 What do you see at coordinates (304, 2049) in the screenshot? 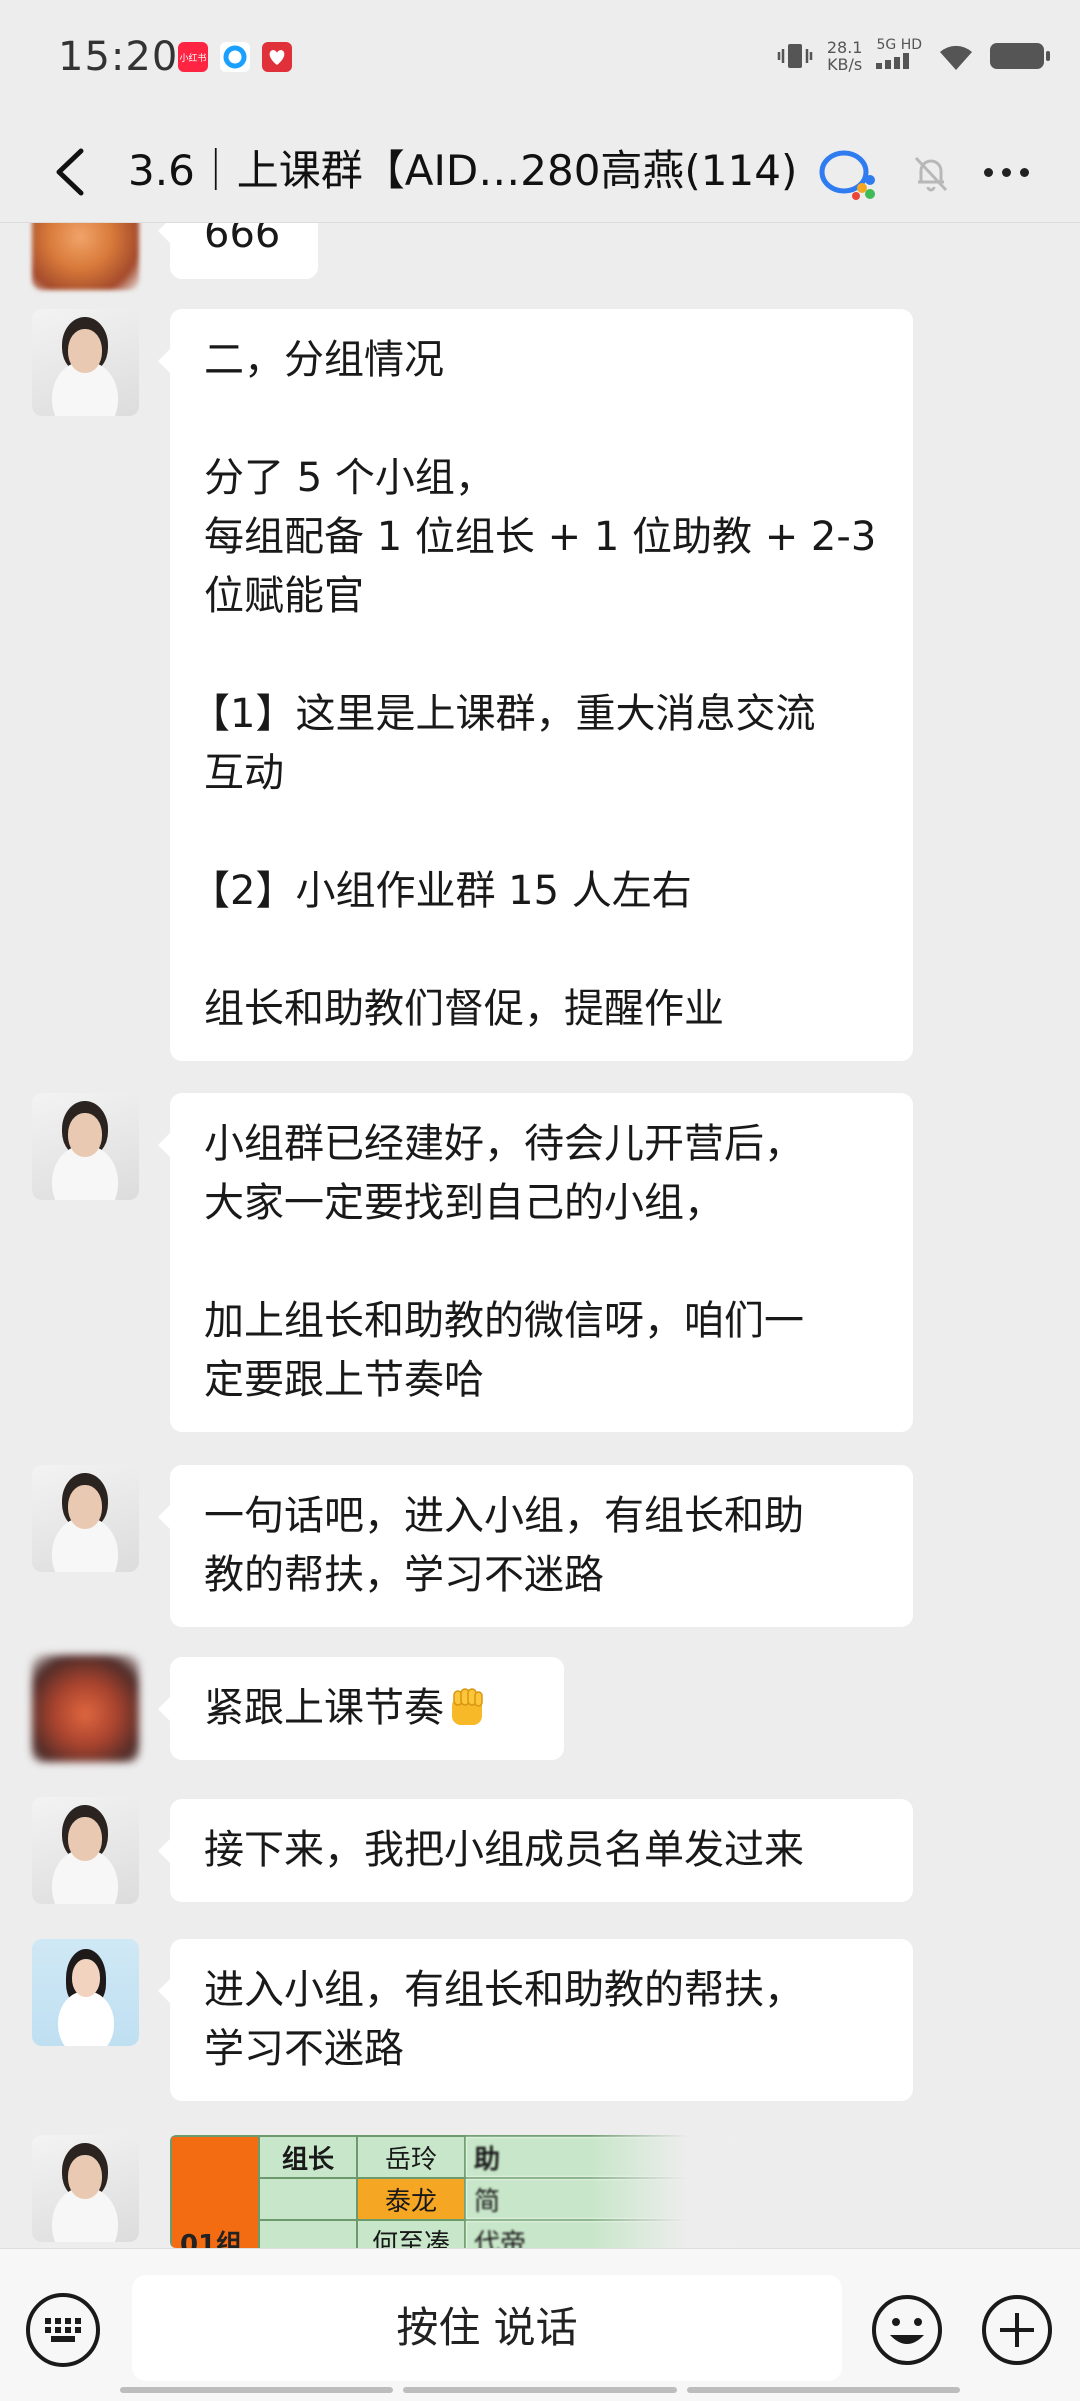
I see `message-text: 学习不迷路` at bounding box center [304, 2049].